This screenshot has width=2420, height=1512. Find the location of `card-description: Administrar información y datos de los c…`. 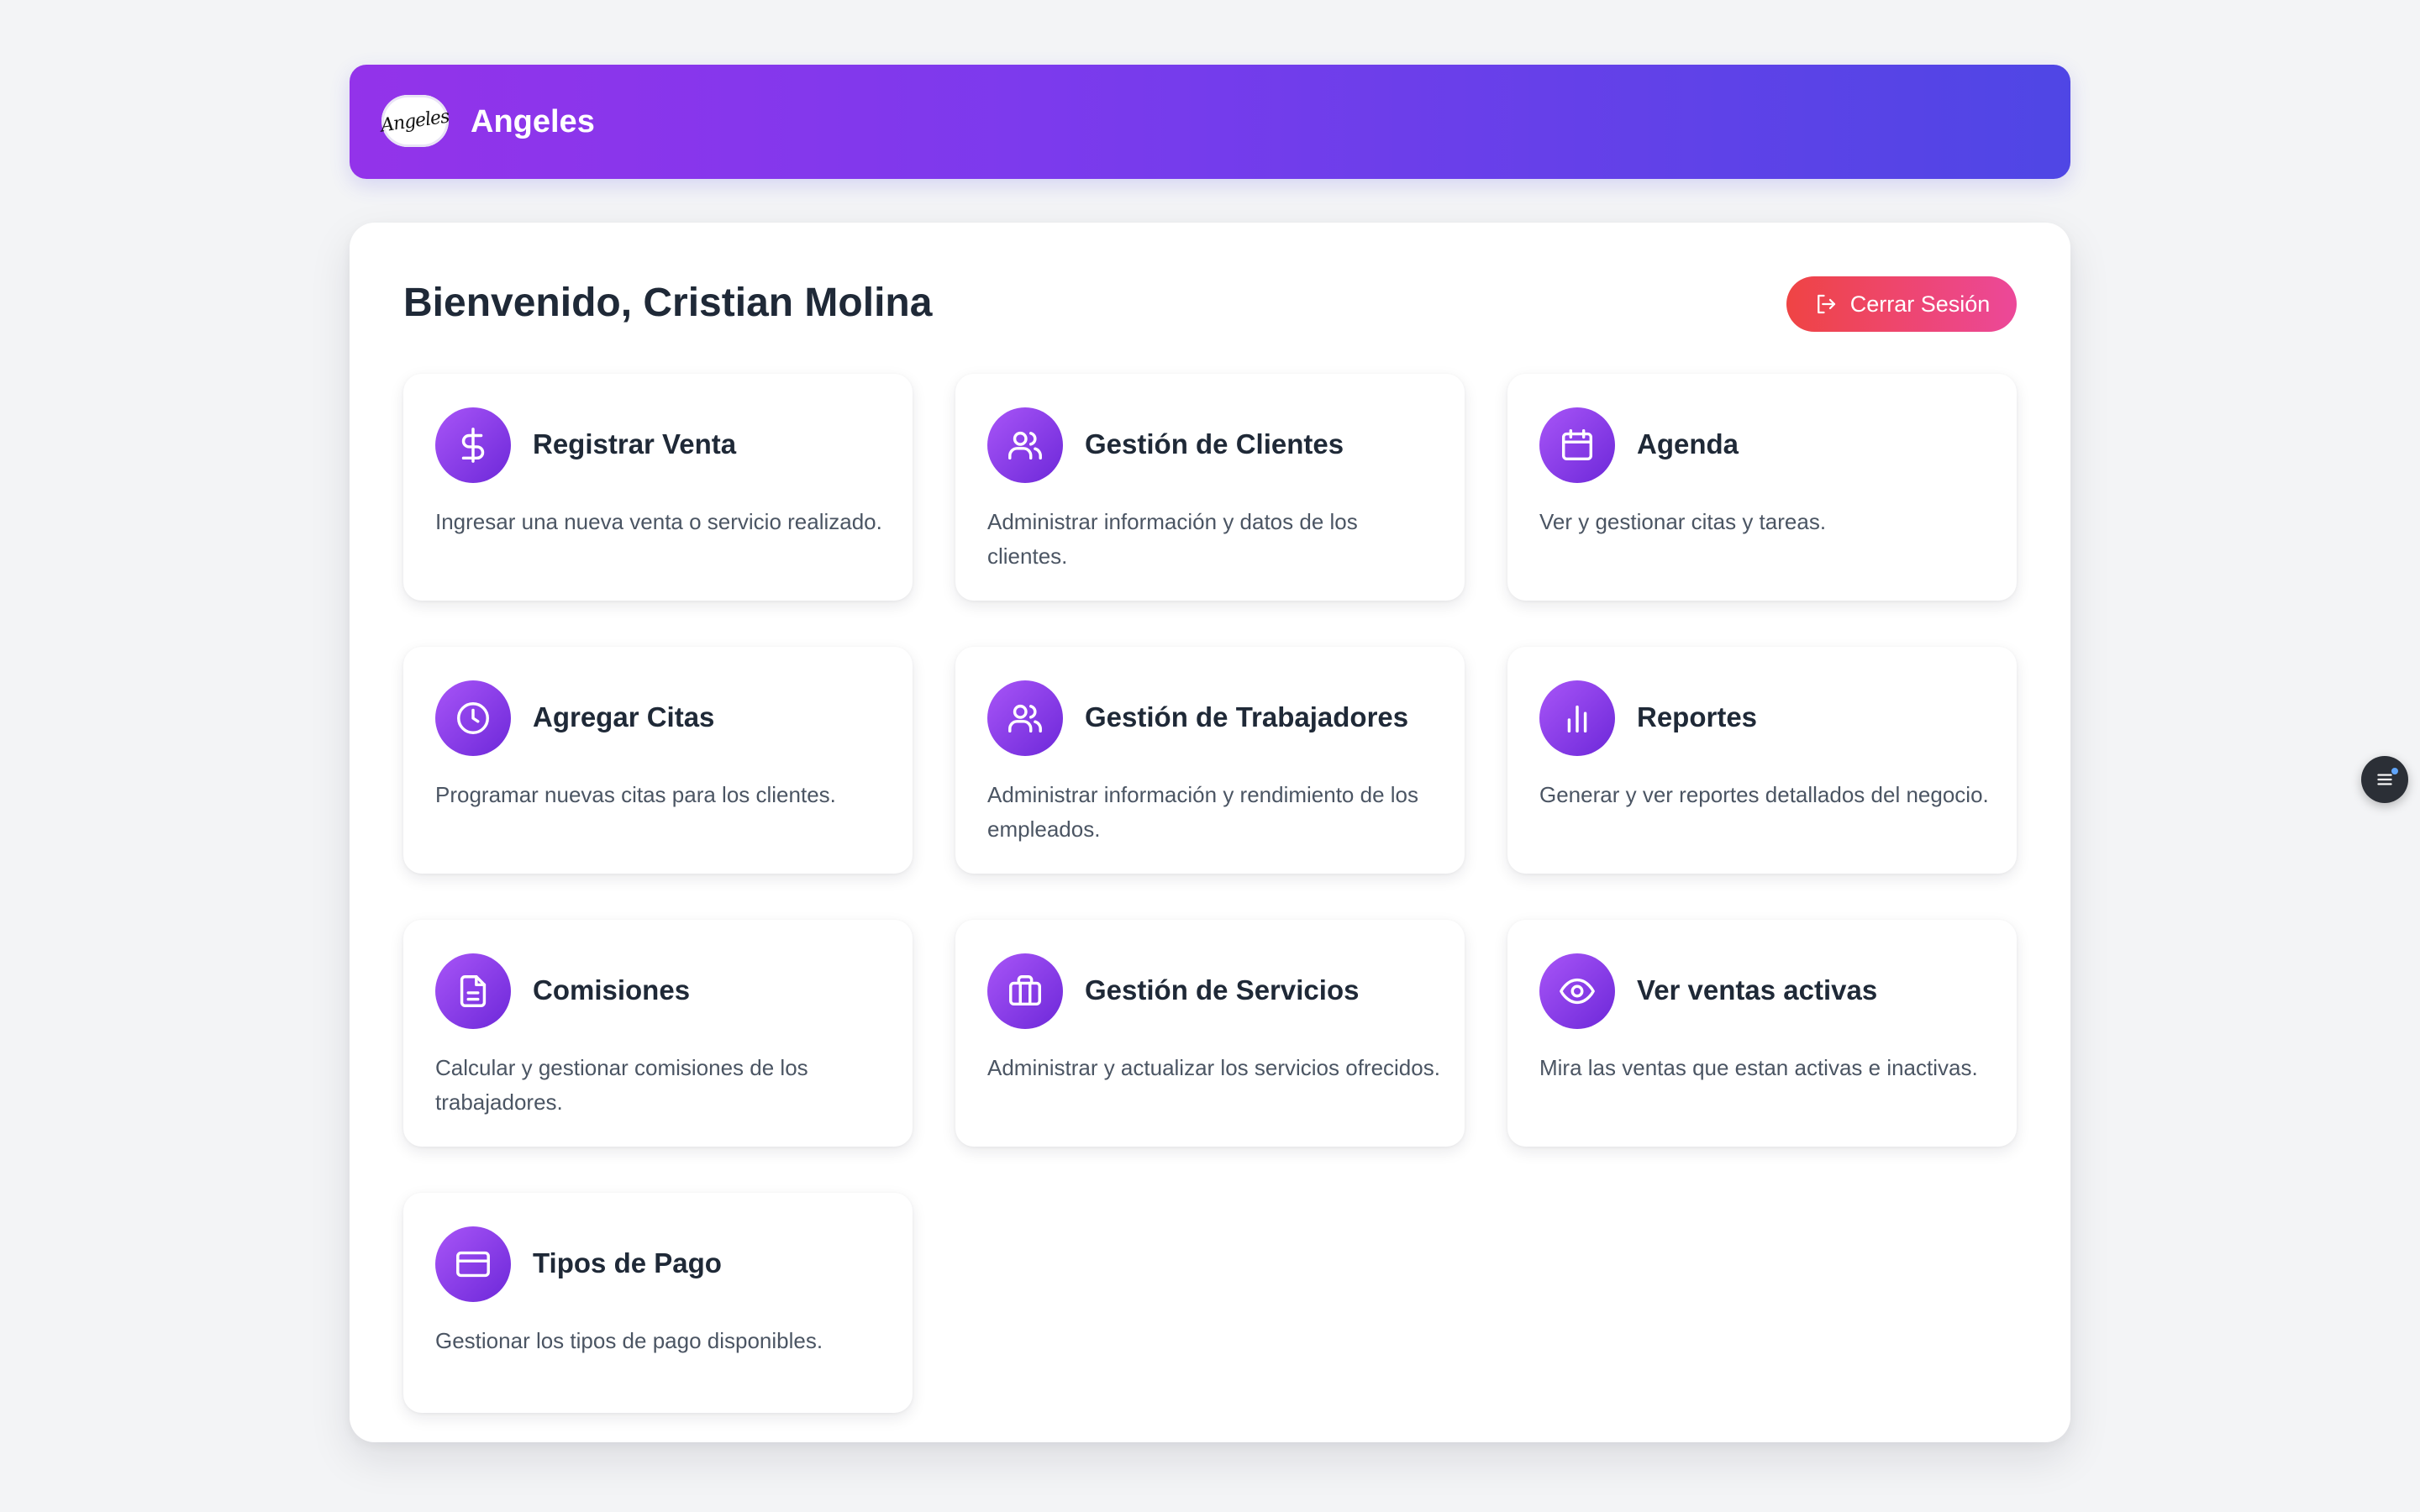

card-description: Administrar información y datos de los c… is located at coordinates (1172, 539).